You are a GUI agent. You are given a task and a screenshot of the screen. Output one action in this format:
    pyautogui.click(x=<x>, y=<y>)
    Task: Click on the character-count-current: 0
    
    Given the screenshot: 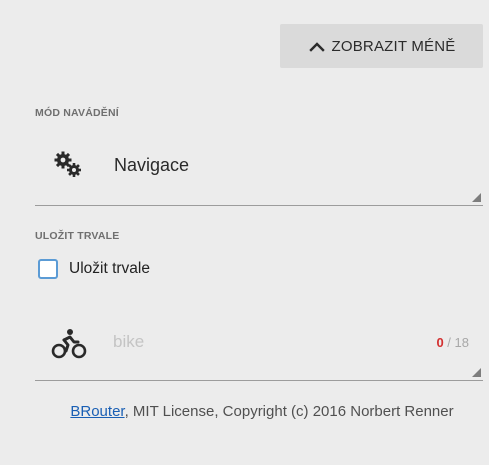 What is the action you would take?
    pyautogui.click(x=440, y=342)
    